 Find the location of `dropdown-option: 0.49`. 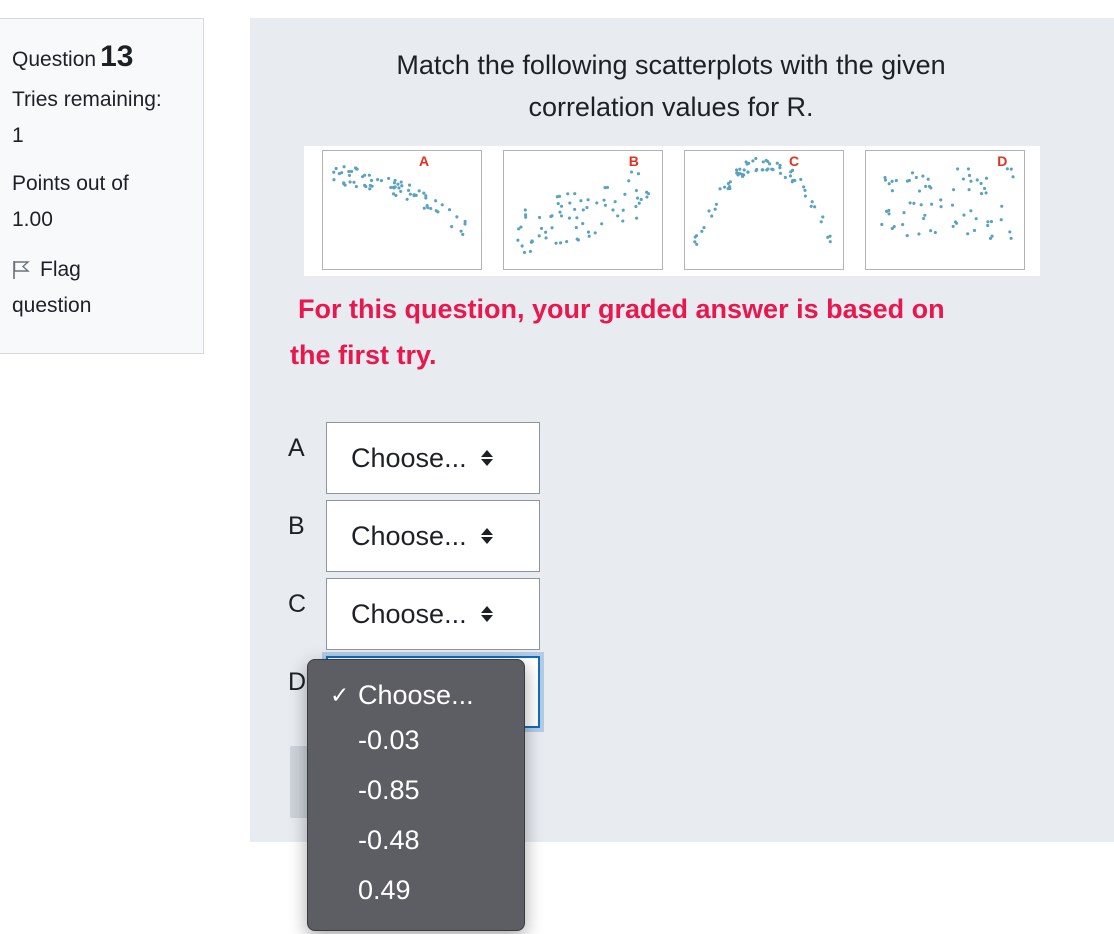

dropdown-option: 0.49 is located at coordinates (416, 891).